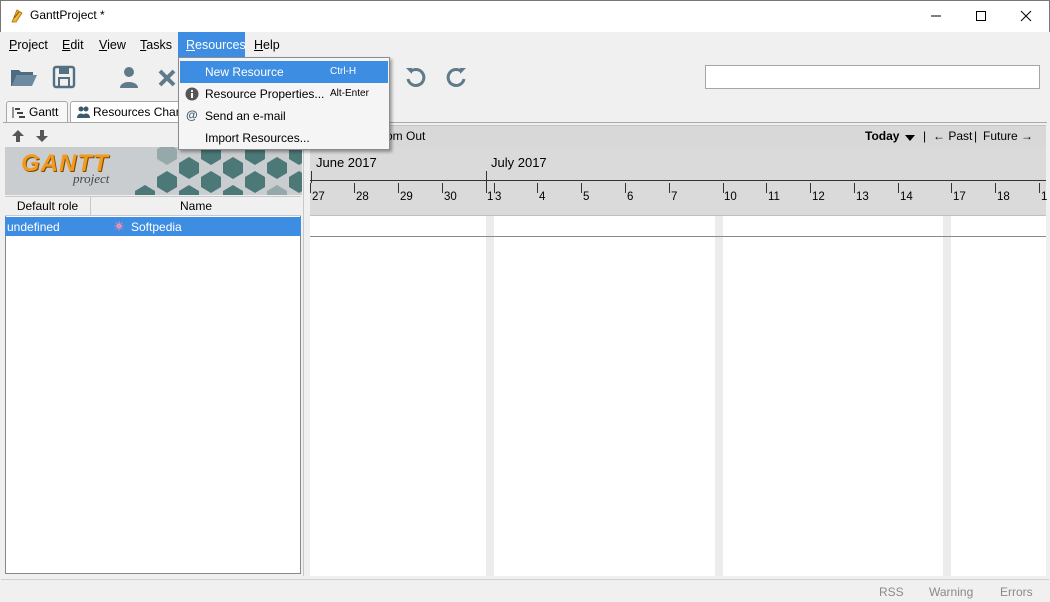 The height and width of the screenshot is (602, 1050). I want to click on menu-help: Help, so click(267, 45).